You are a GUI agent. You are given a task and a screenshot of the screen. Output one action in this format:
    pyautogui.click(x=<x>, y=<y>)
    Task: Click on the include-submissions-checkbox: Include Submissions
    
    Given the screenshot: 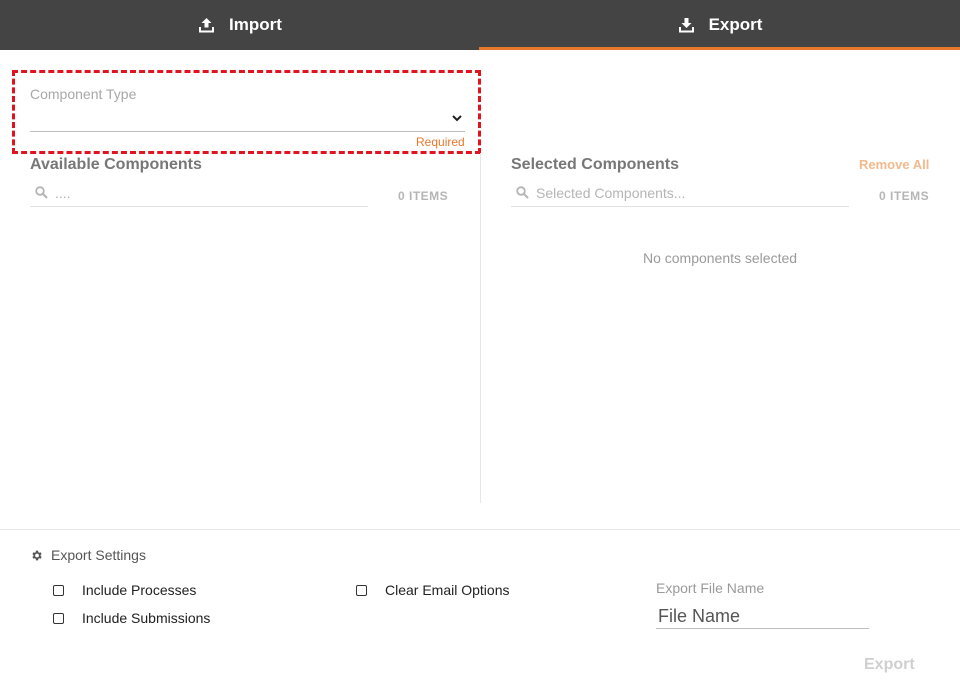 What is the action you would take?
    pyautogui.click(x=131, y=618)
    